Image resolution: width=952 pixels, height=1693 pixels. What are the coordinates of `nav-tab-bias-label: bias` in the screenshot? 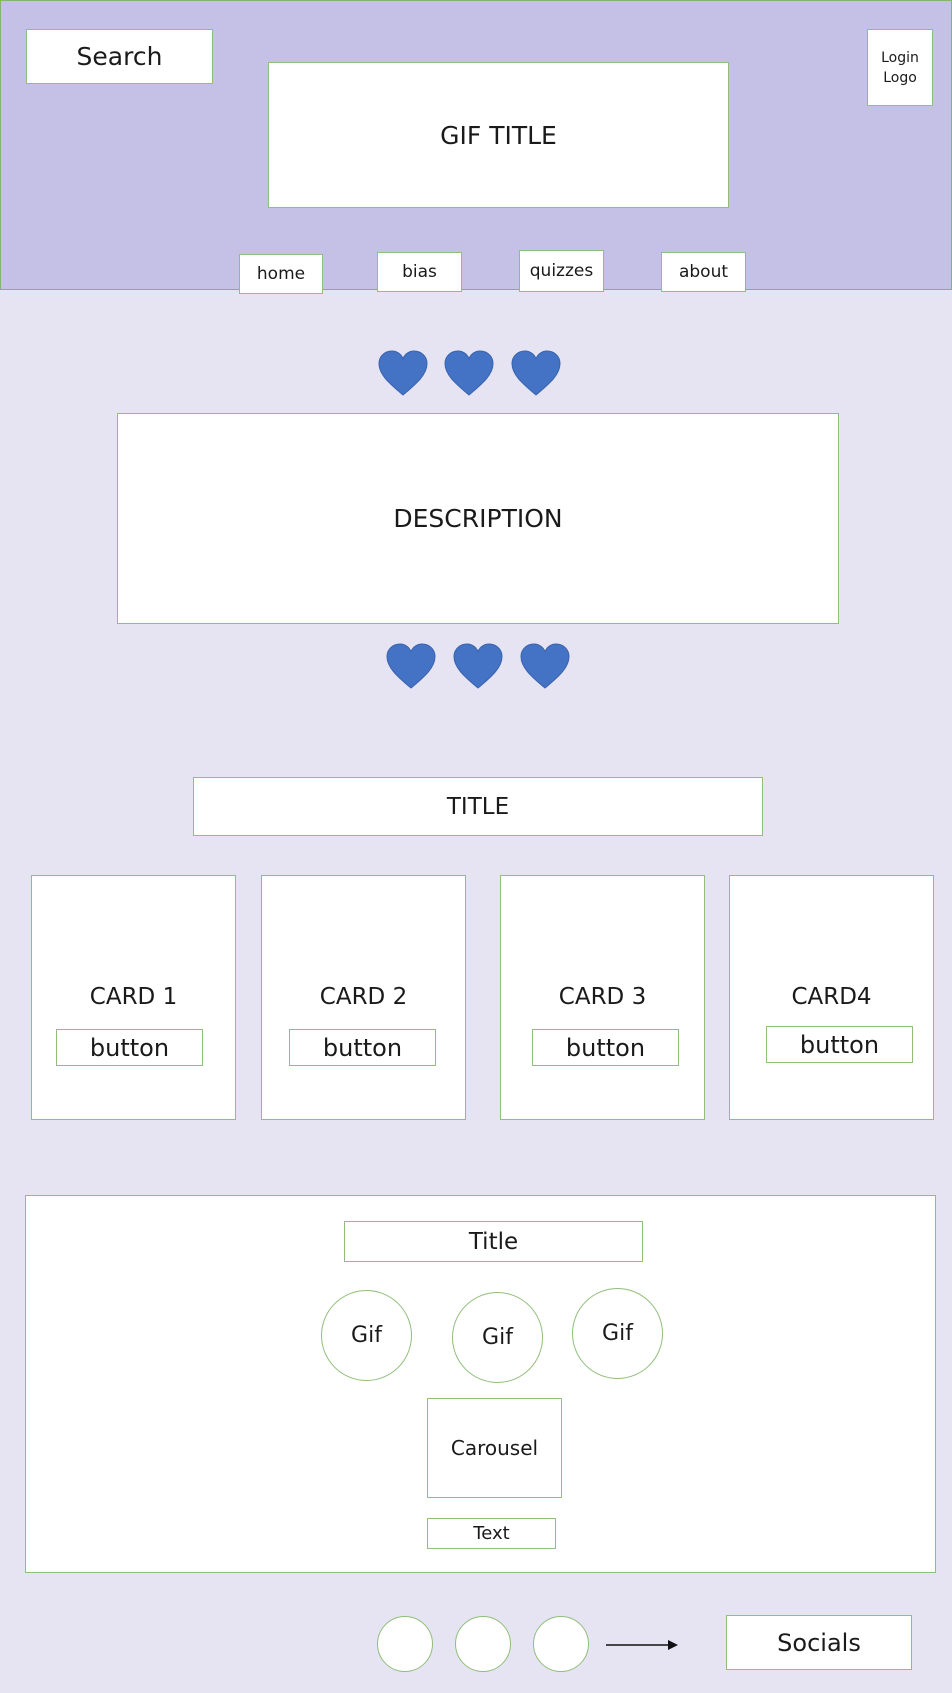 It's located at (419, 272).